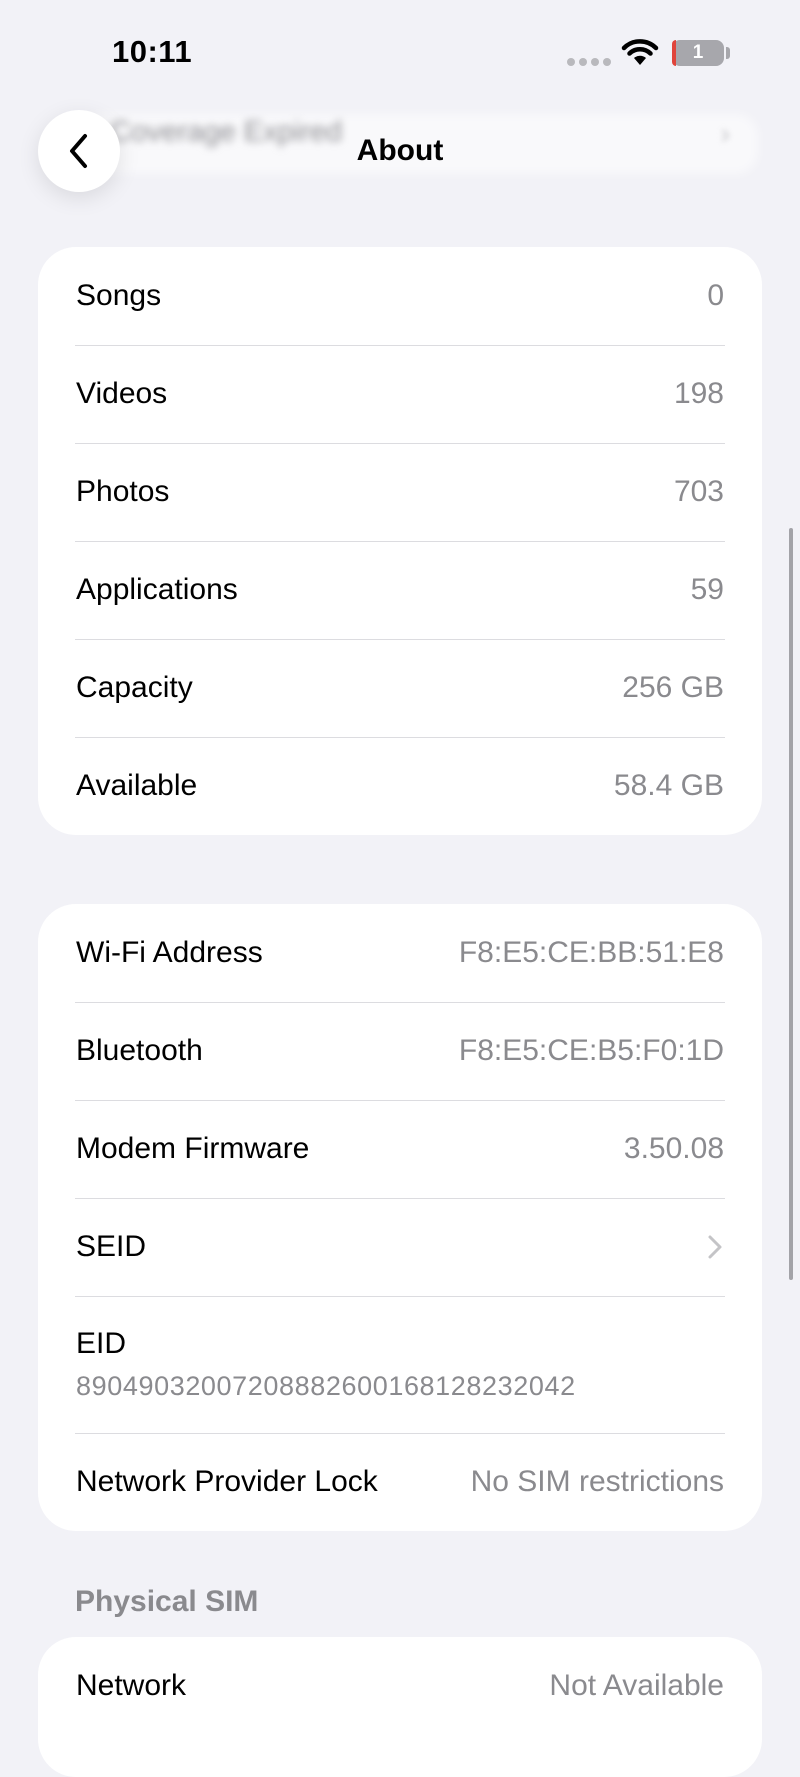  Describe the element at coordinates (597, 1481) in the screenshot. I see `row-value: No SIM restrictions` at that location.